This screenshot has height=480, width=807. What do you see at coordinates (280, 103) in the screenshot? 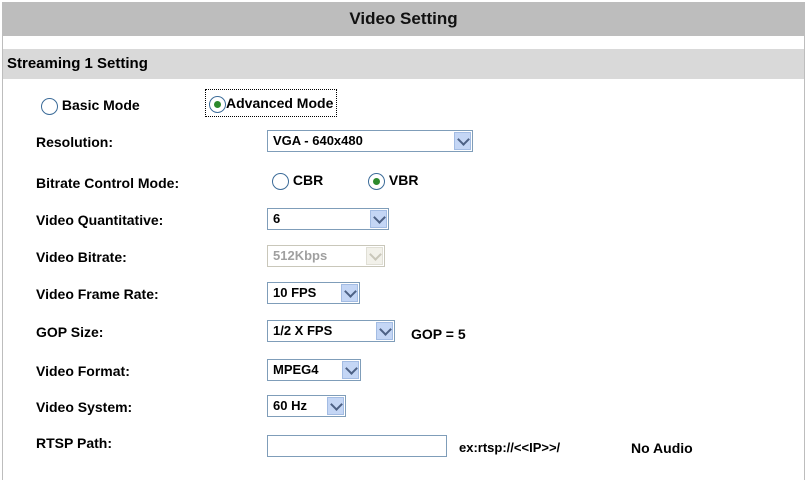
I see `advanced-mode-label: Advanced Mode` at bounding box center [280, 103].